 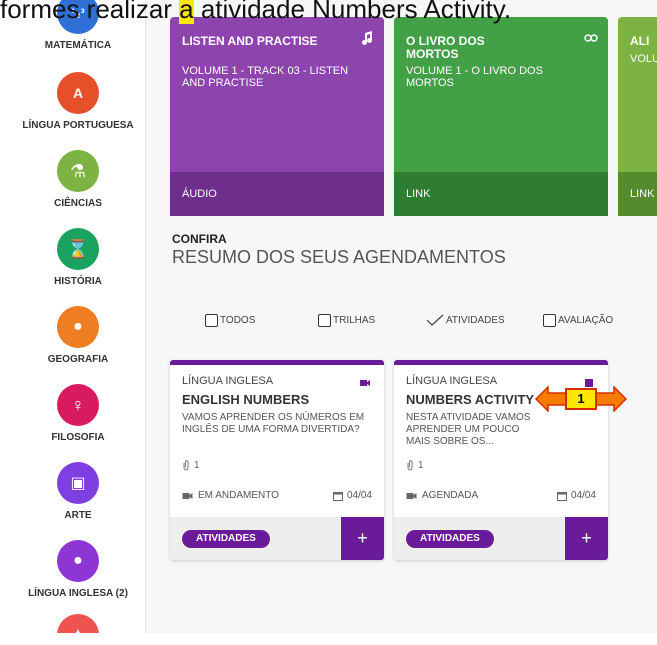 I want to click on filter-label: AVALIAÇÃO, so click(x=586, y=320).